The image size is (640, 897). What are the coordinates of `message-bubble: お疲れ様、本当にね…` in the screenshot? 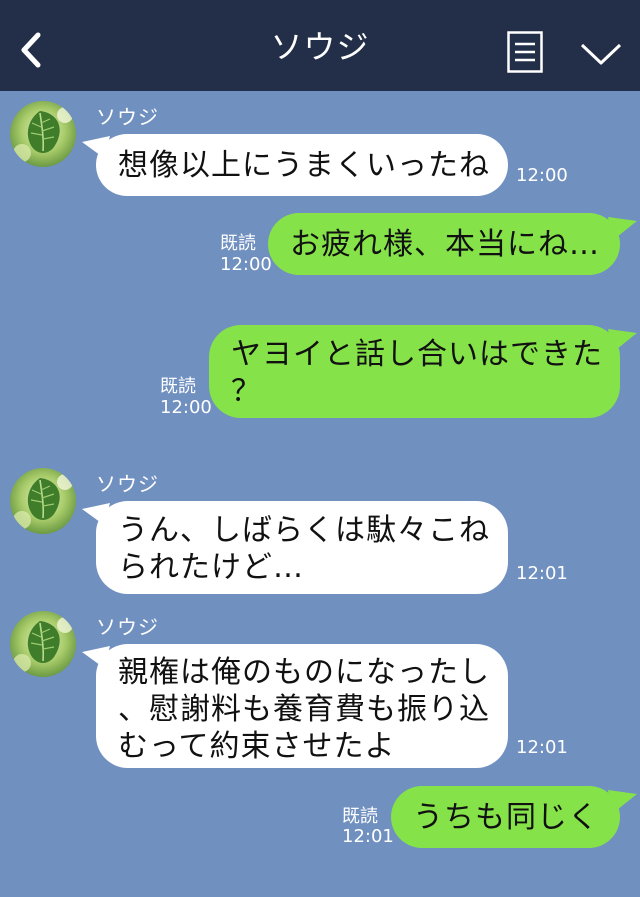 It's located at (444, 244).